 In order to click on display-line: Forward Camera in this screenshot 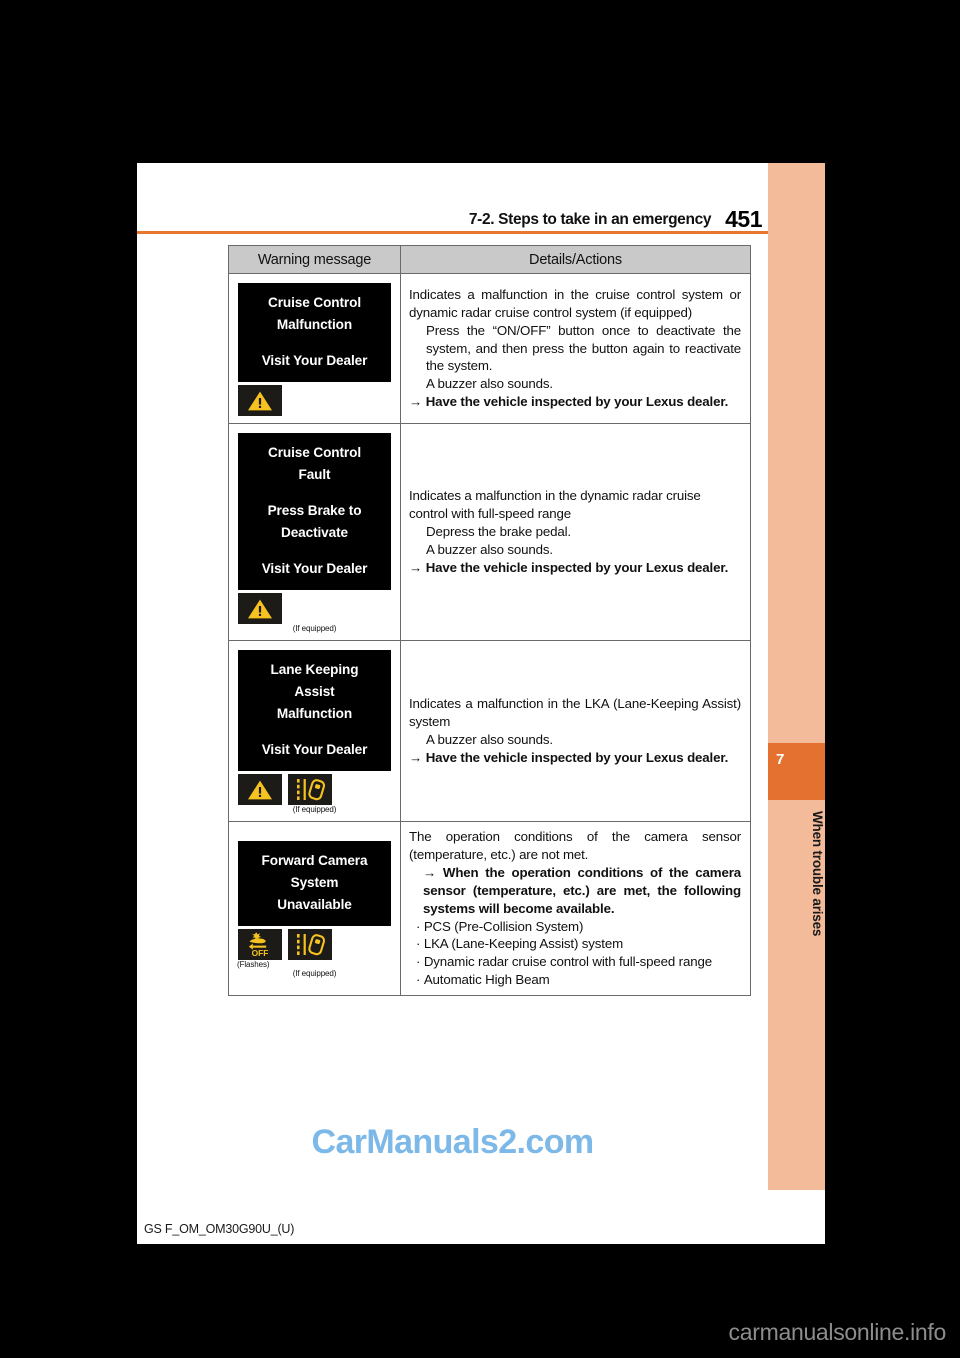, I will do `click(314, 861)`.